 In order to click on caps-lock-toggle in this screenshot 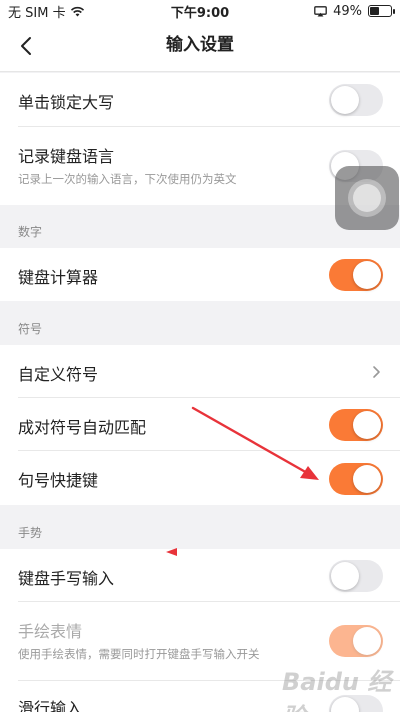, I will do `click(356, 100)`.